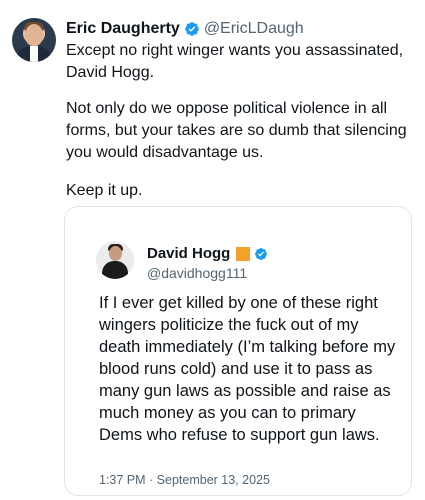 The width and height of the screenshot is (425, 500). What do you see at coordinates (123, 29) in the screenshot?
I see `author-name: Eric Daugherty` at bounding box center [123, 29].